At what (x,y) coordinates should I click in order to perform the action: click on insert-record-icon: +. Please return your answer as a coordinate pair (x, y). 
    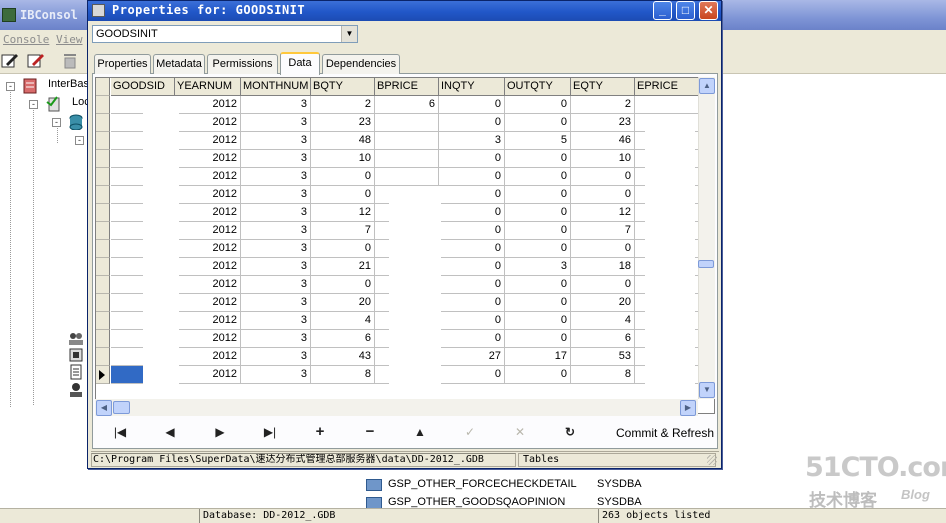
    Looking at the image, I should click on (320, 432).